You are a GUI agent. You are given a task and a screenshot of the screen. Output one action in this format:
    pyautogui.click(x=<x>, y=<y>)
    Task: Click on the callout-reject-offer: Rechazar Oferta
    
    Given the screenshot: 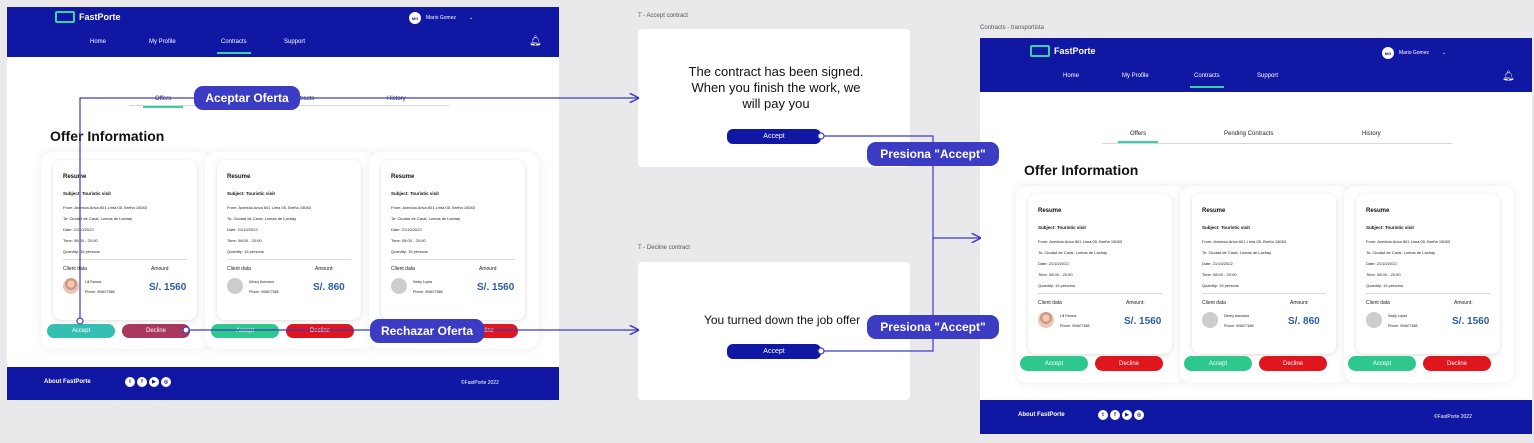 What is the action you would take?
    pyautogui.click(x=427, y=331)
    